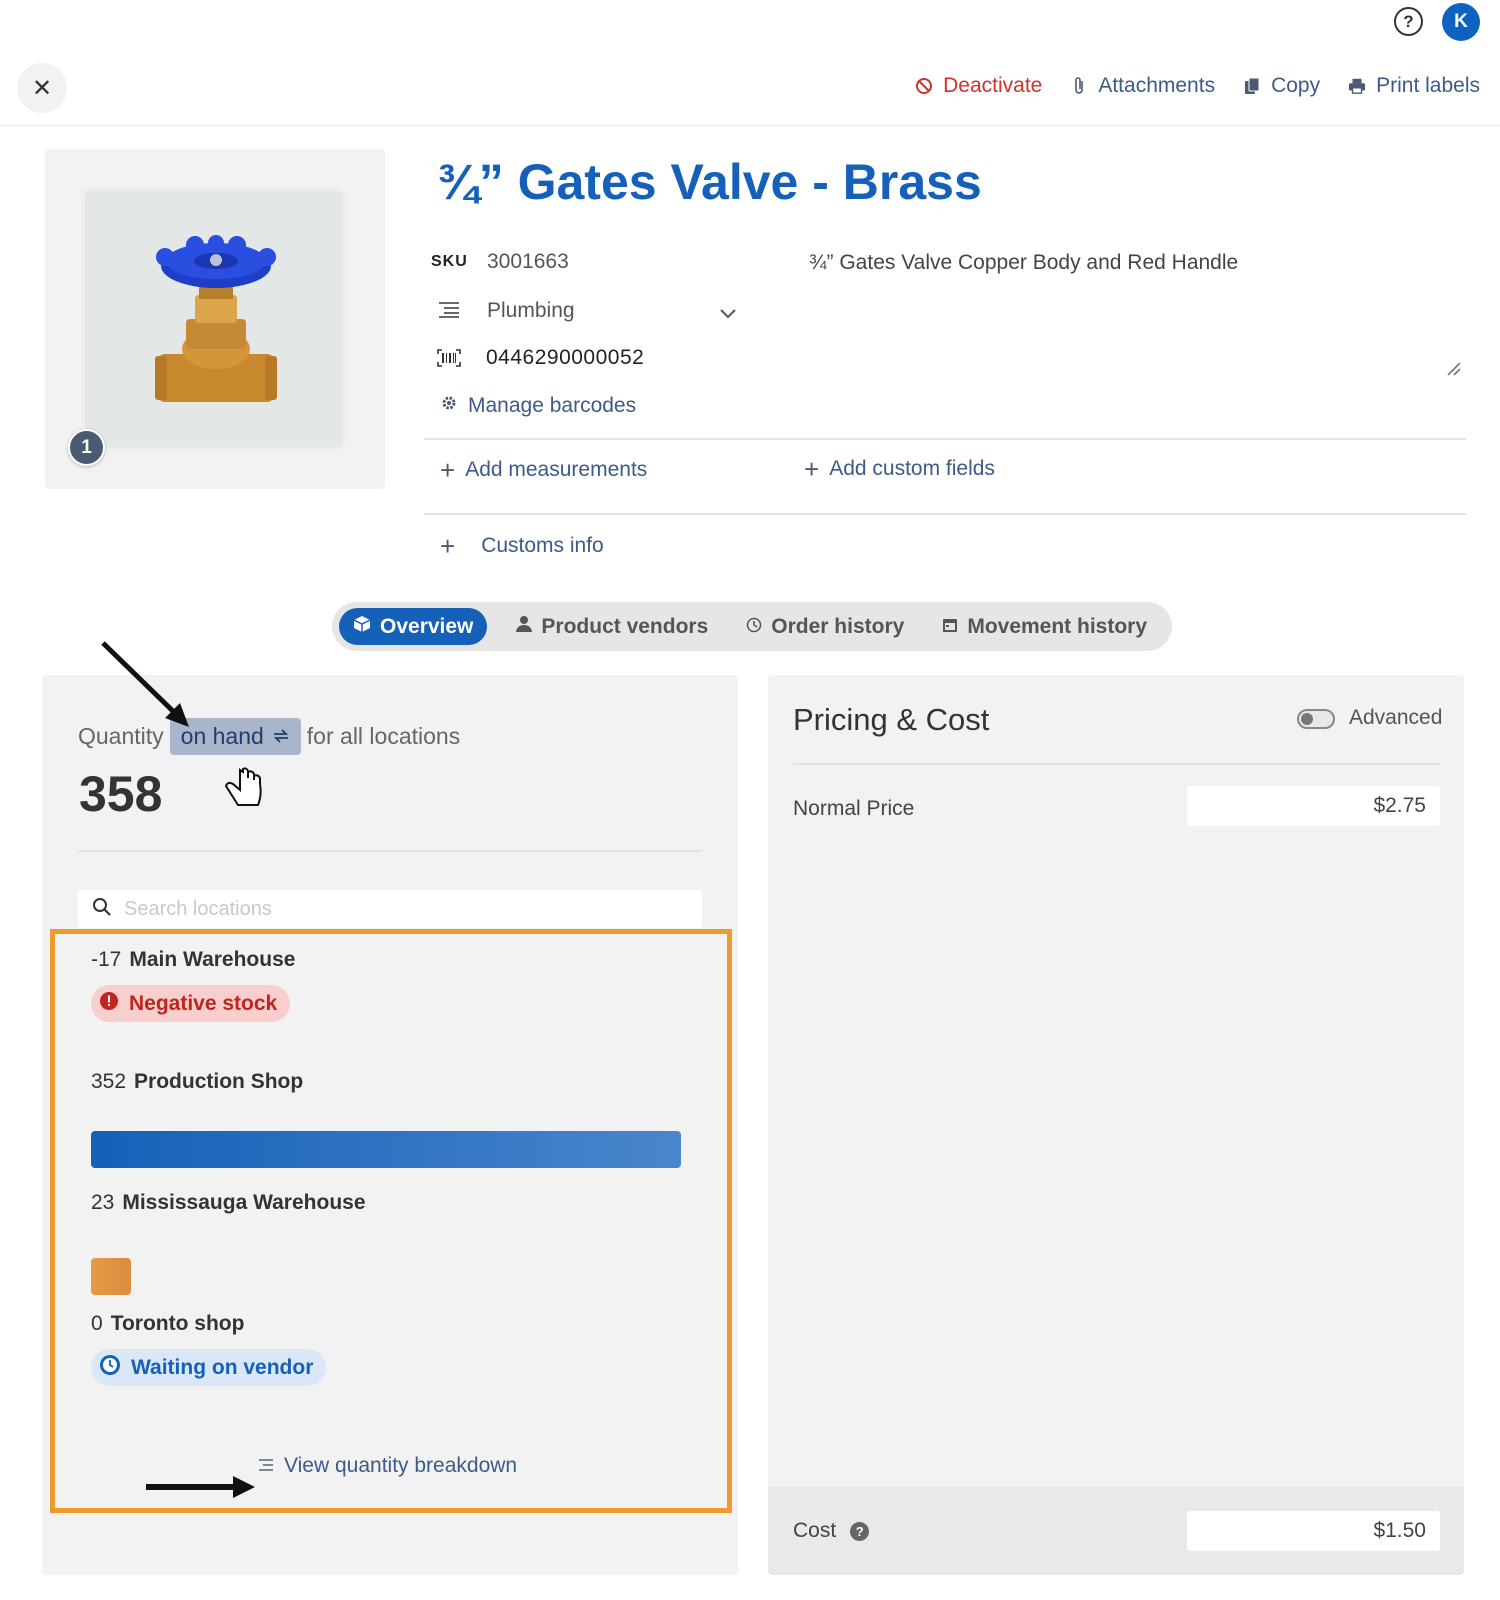 This screenshot has height=1600, width=1500. What do you see at coordinates (1313, 806) in the screenshot?
I see `normal-price-input: $2.75` at bounding box center [1313, 806].